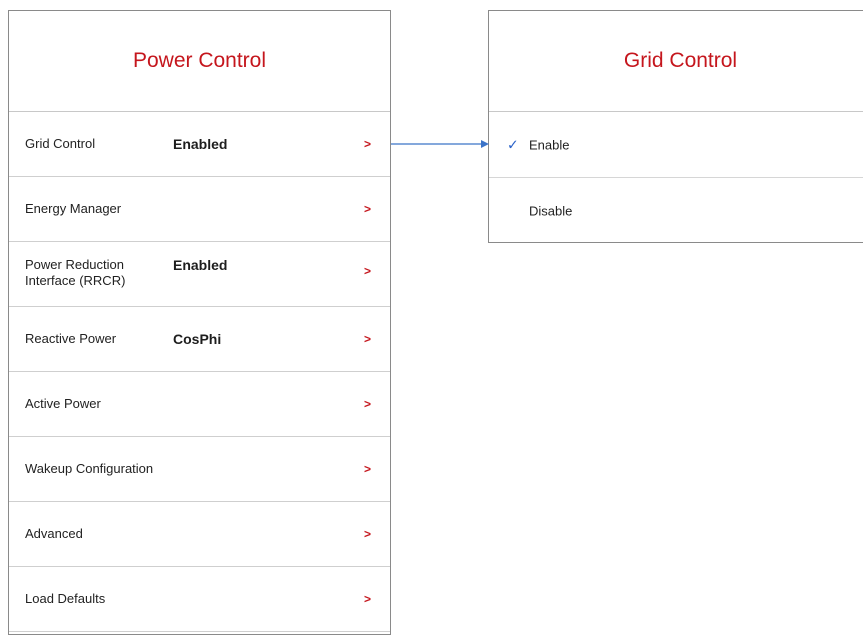 The width and height of the screenshot is (863, 635). I want to click on checkmark-icon: ✓, so click(513, 144).